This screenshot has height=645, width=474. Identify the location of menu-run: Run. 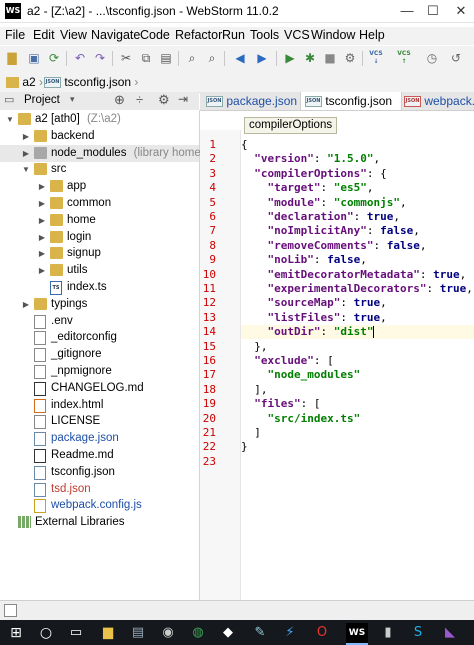
(233, 35).